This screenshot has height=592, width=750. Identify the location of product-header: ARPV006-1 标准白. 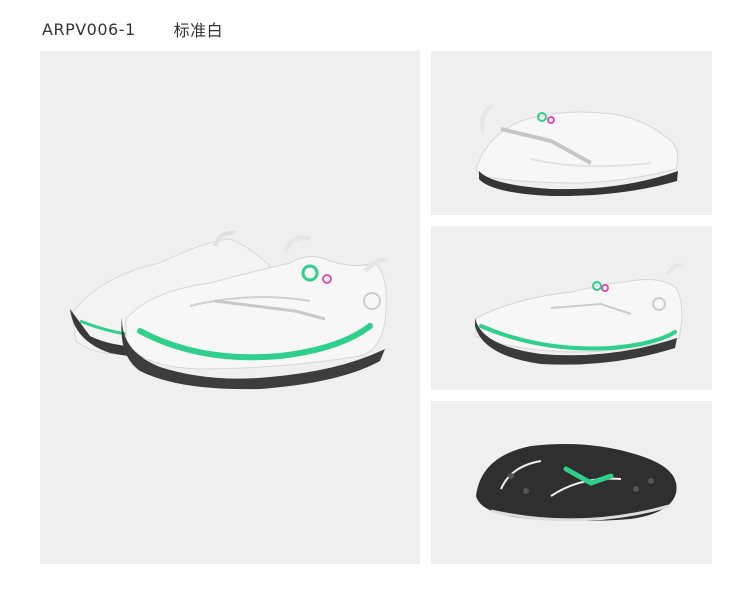
(132, 29).